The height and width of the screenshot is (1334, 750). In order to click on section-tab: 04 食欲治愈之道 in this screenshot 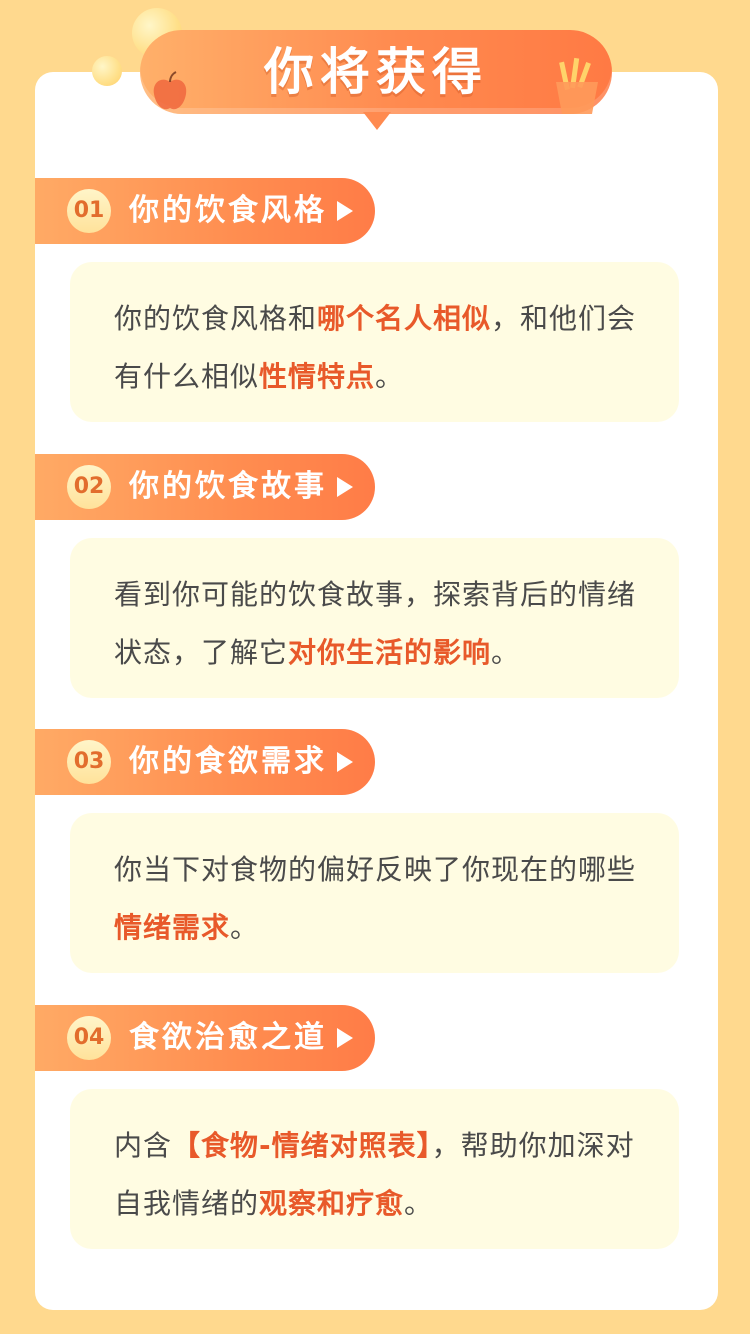, I will do `click(205, 1038)`.